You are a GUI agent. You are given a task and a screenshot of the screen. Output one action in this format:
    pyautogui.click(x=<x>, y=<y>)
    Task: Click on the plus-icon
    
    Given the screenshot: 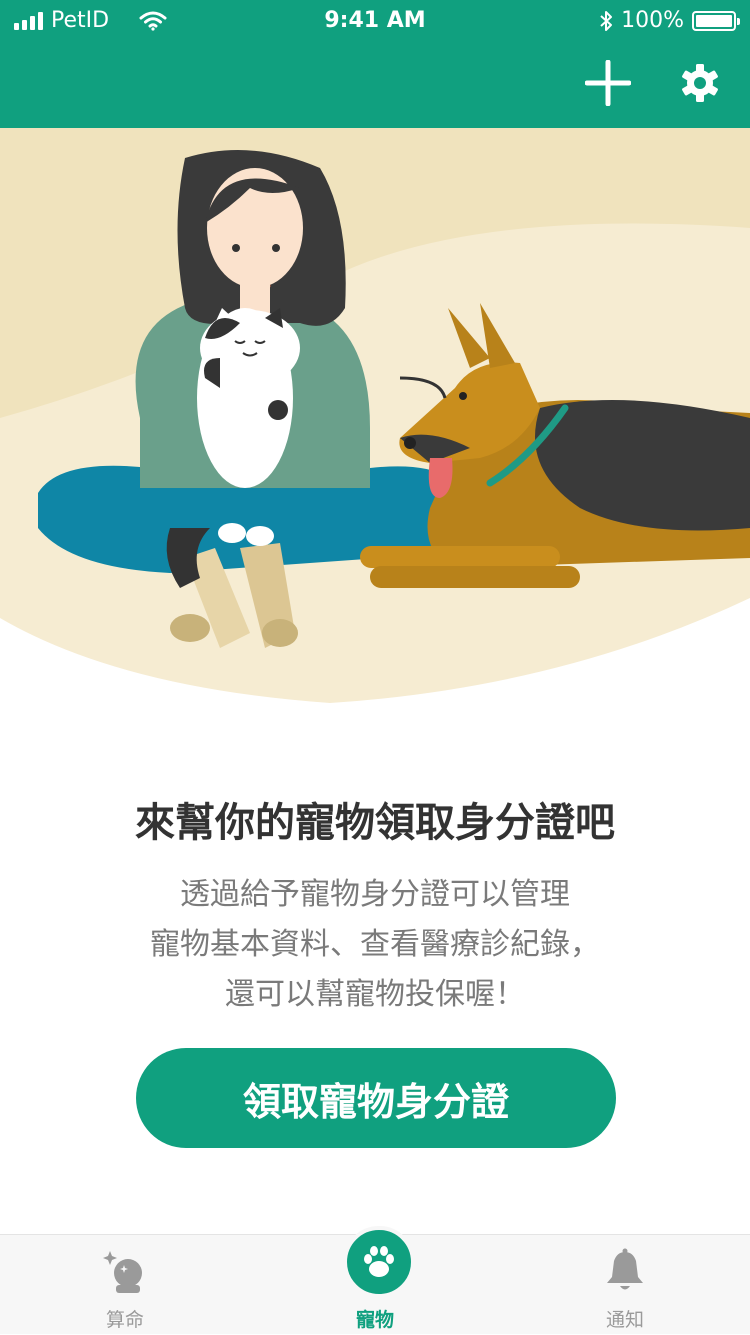 What is the action you would take?
    pyautogui.click(x=608, y=83)
    